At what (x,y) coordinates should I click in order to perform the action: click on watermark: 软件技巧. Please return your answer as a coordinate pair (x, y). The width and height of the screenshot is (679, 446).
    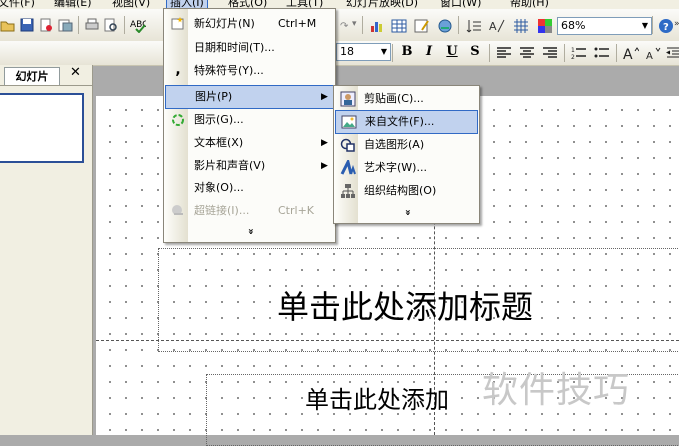
    Looking at the image, I should click on (556, 390).